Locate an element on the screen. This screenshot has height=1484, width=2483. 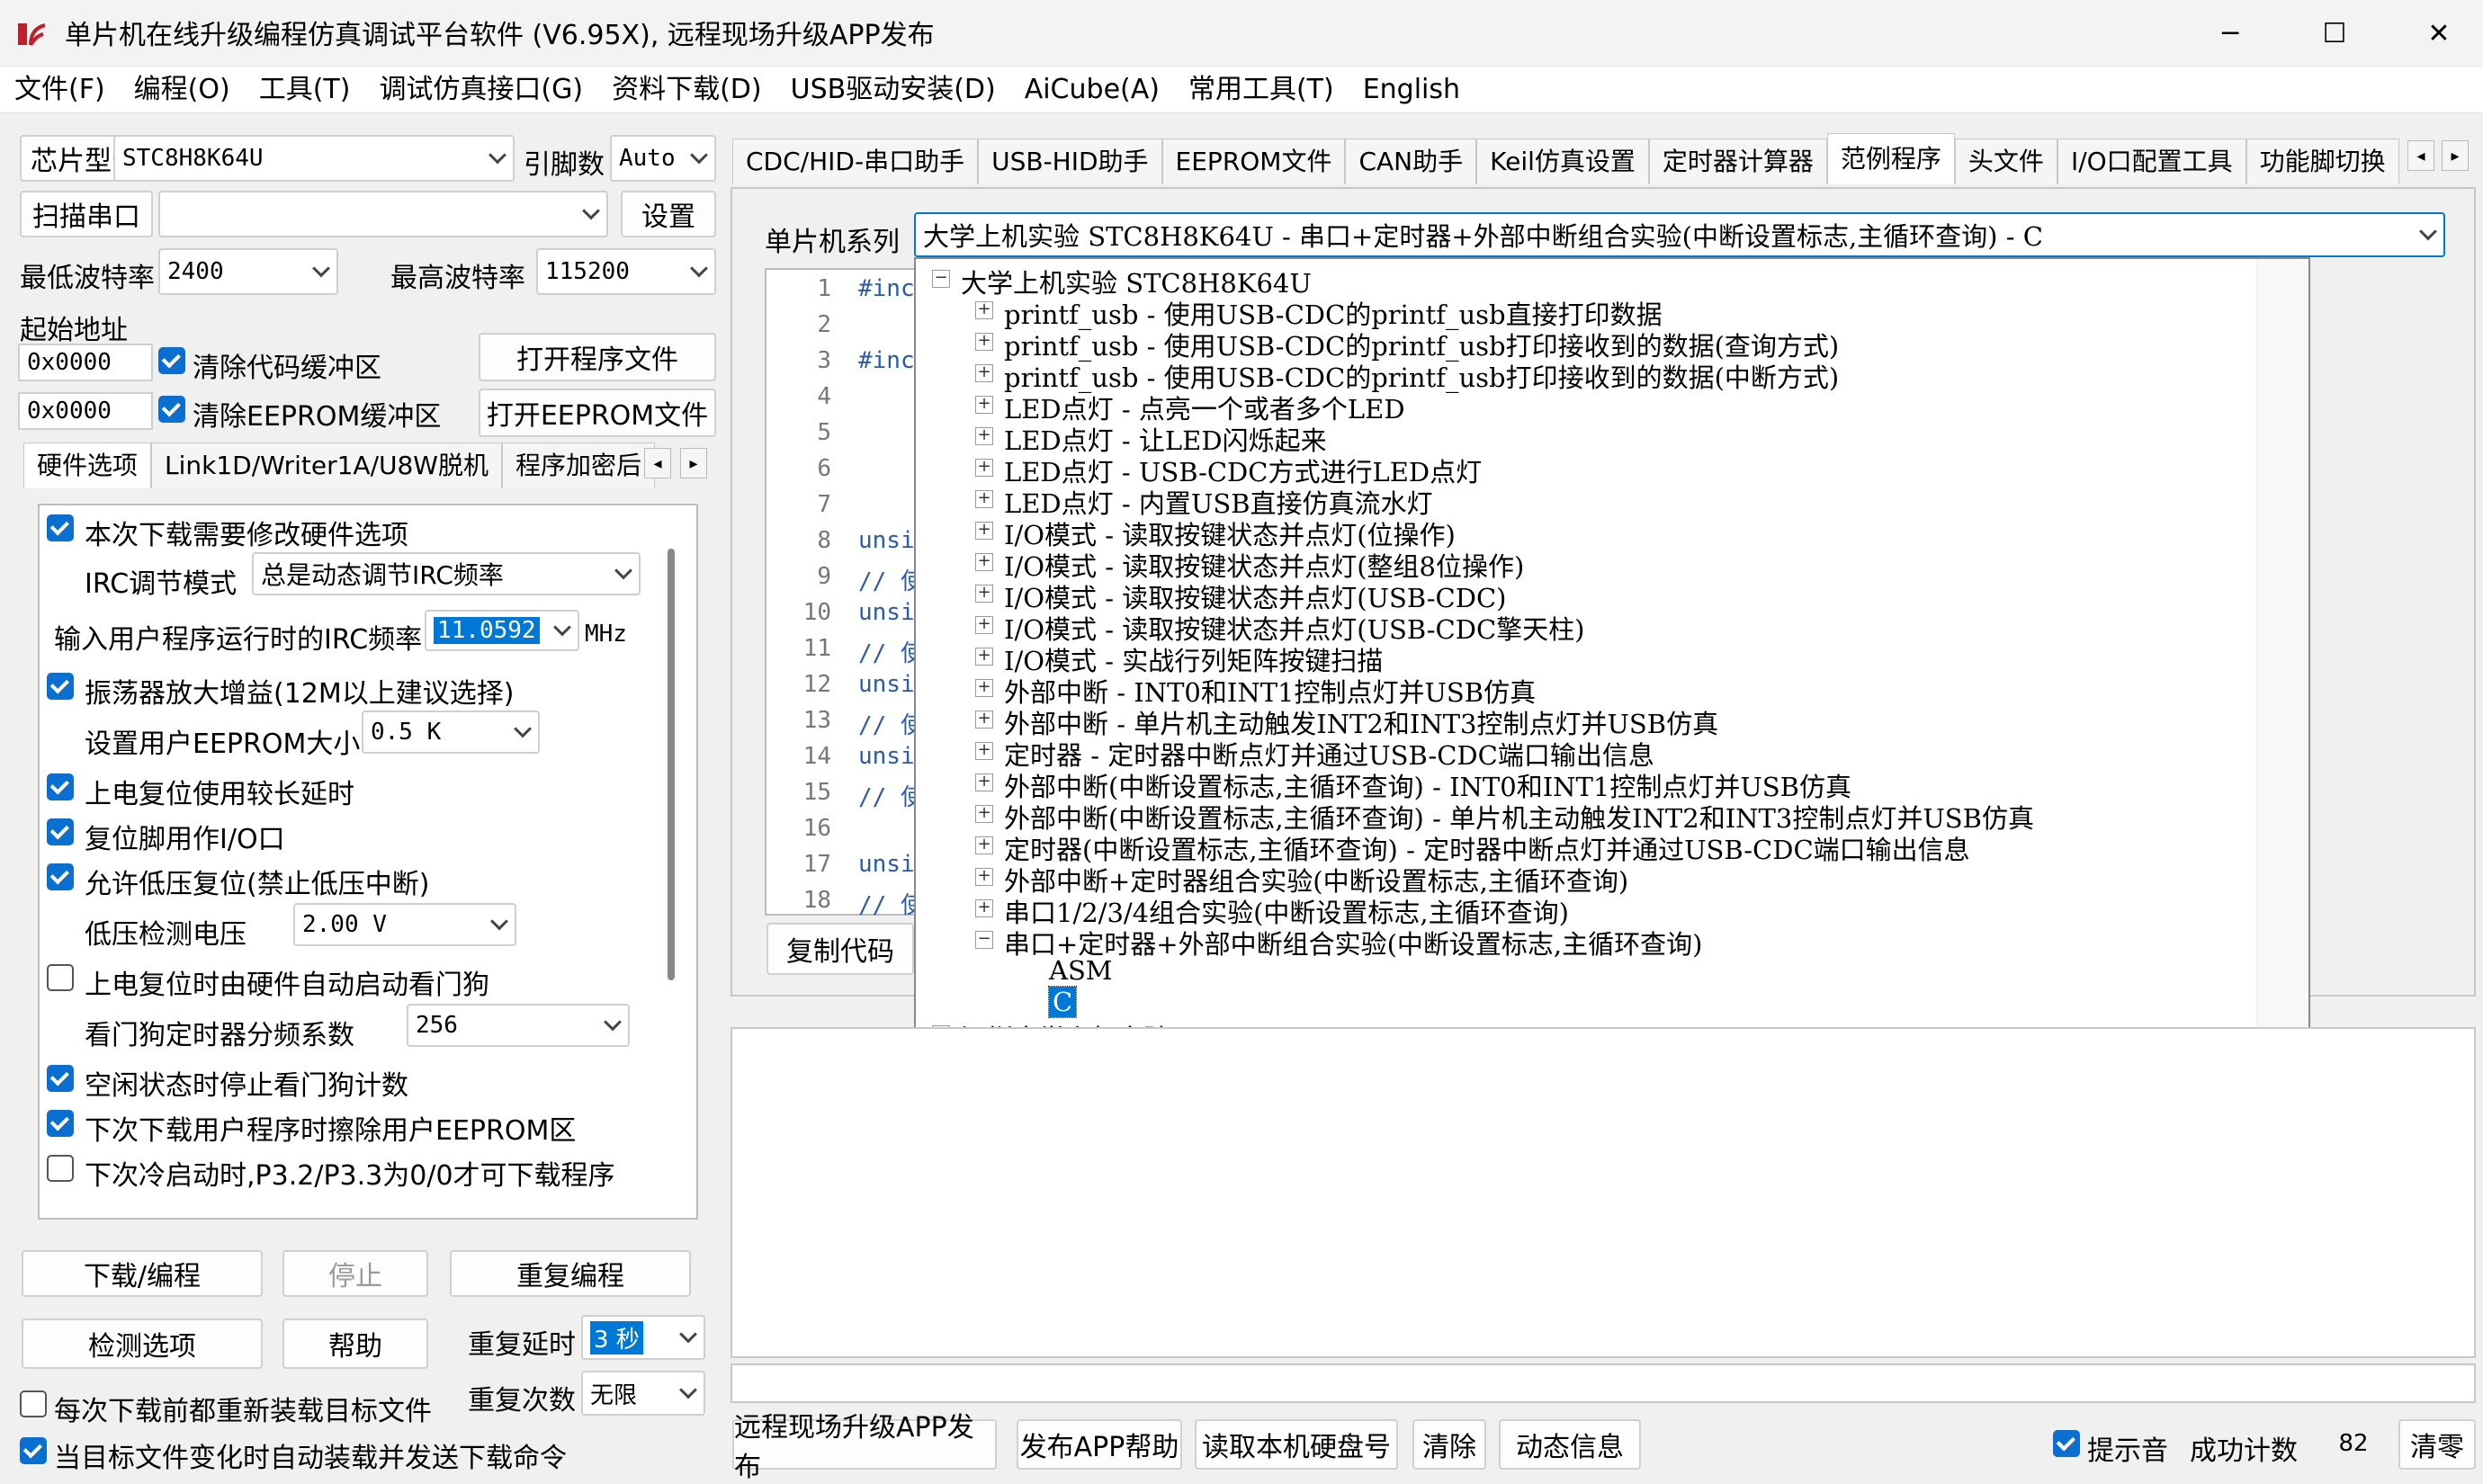
tabs-scroll-left-icon: ◂ is located at coordinates (657, 463).